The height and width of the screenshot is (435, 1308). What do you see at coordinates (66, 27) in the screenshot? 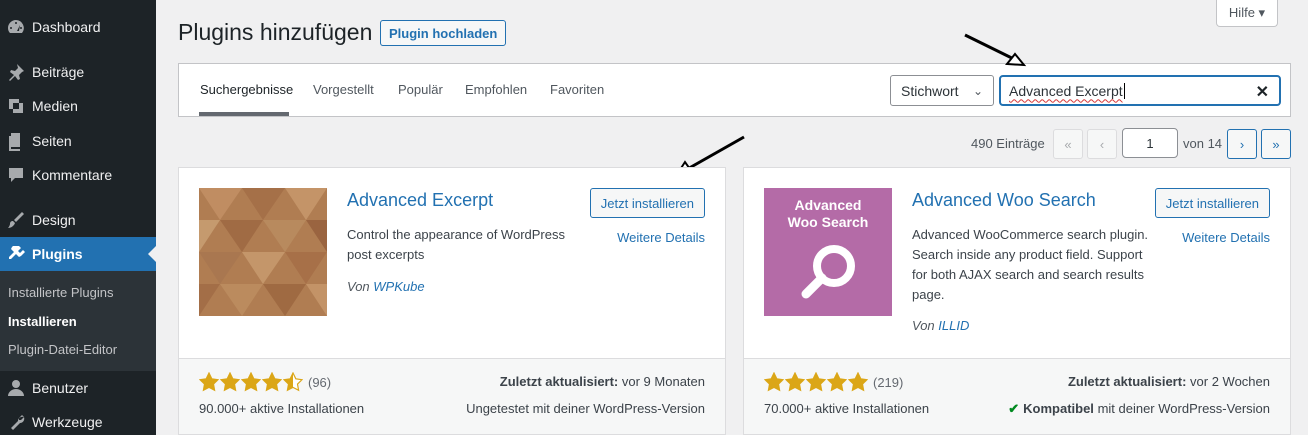
I see `sidebar-item-label: Dashboard` at bounding box center [66, 27].